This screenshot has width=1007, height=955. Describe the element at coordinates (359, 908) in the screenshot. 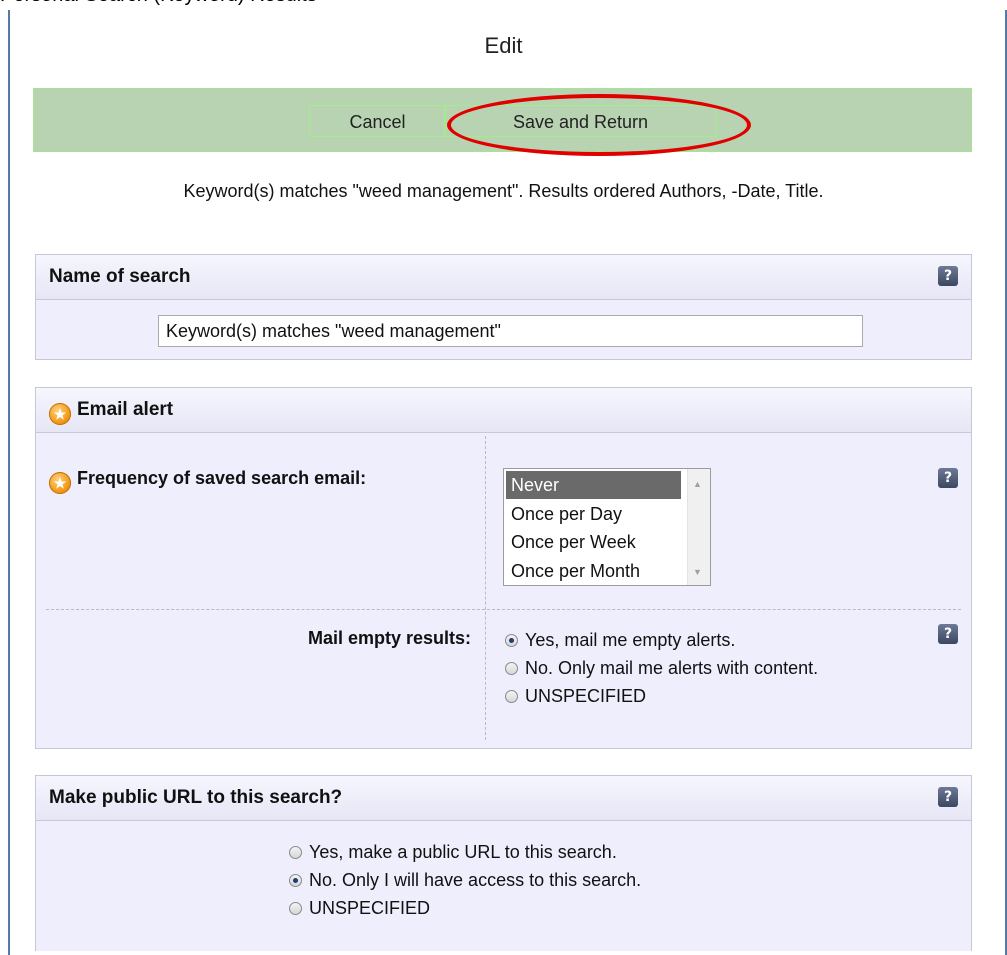

I see `public-url-unspecified-option: UNSPECIFIED` at that location.